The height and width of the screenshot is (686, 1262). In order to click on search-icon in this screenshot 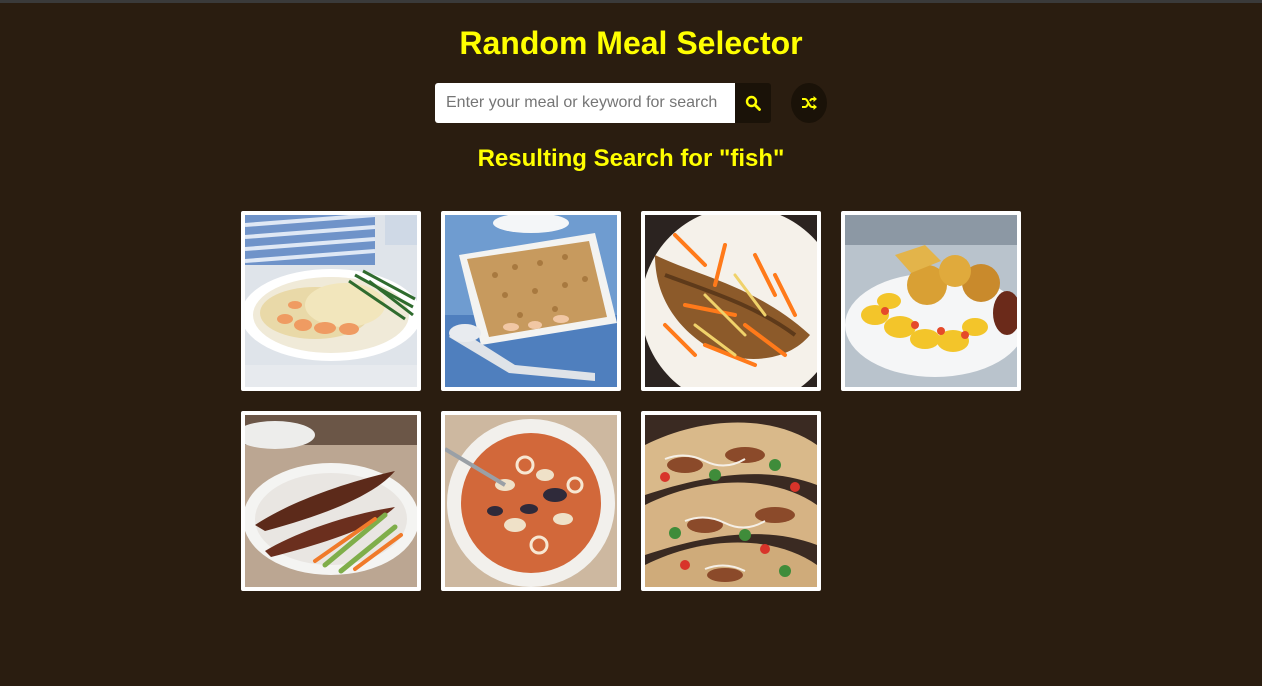, I will do `click(753, 103)`.